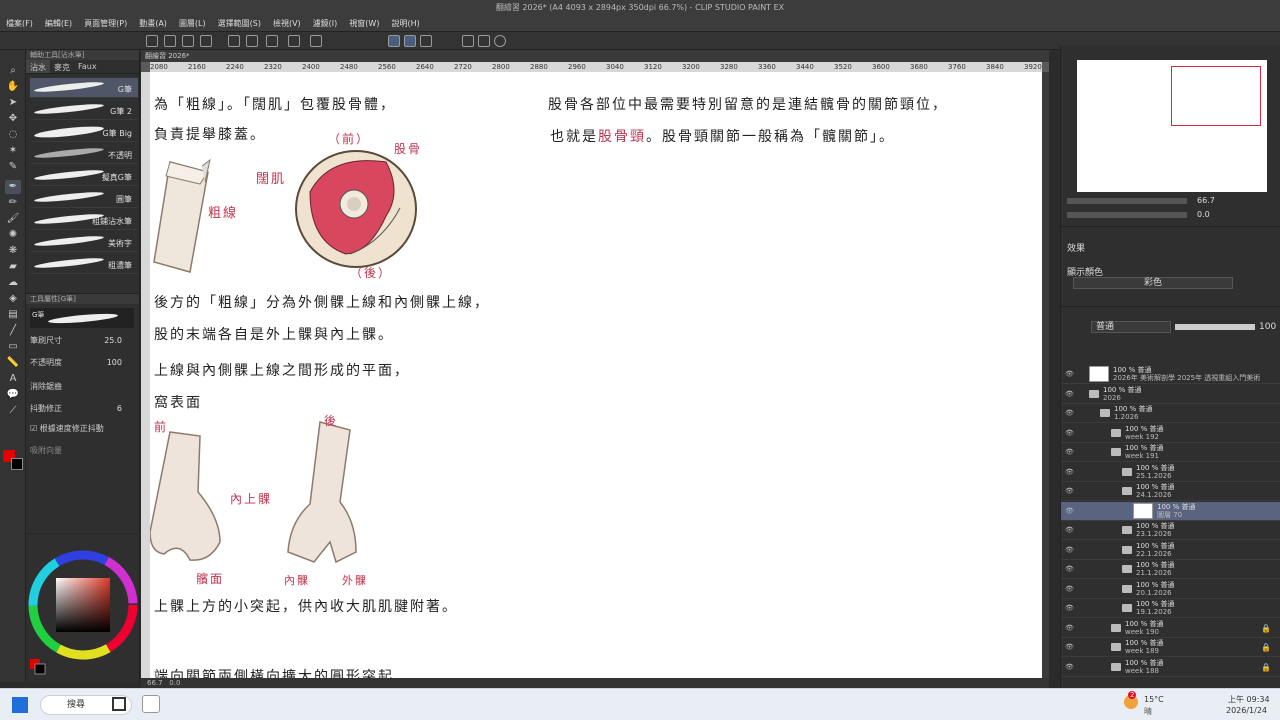 Image resolution: width=1280 pixels, height=720 pixels. Describe the element at coordinates (1170, 530) in the screenshot. I see `layer-folder-row: 👁 100 % 普通 23.1.2026` at that location.